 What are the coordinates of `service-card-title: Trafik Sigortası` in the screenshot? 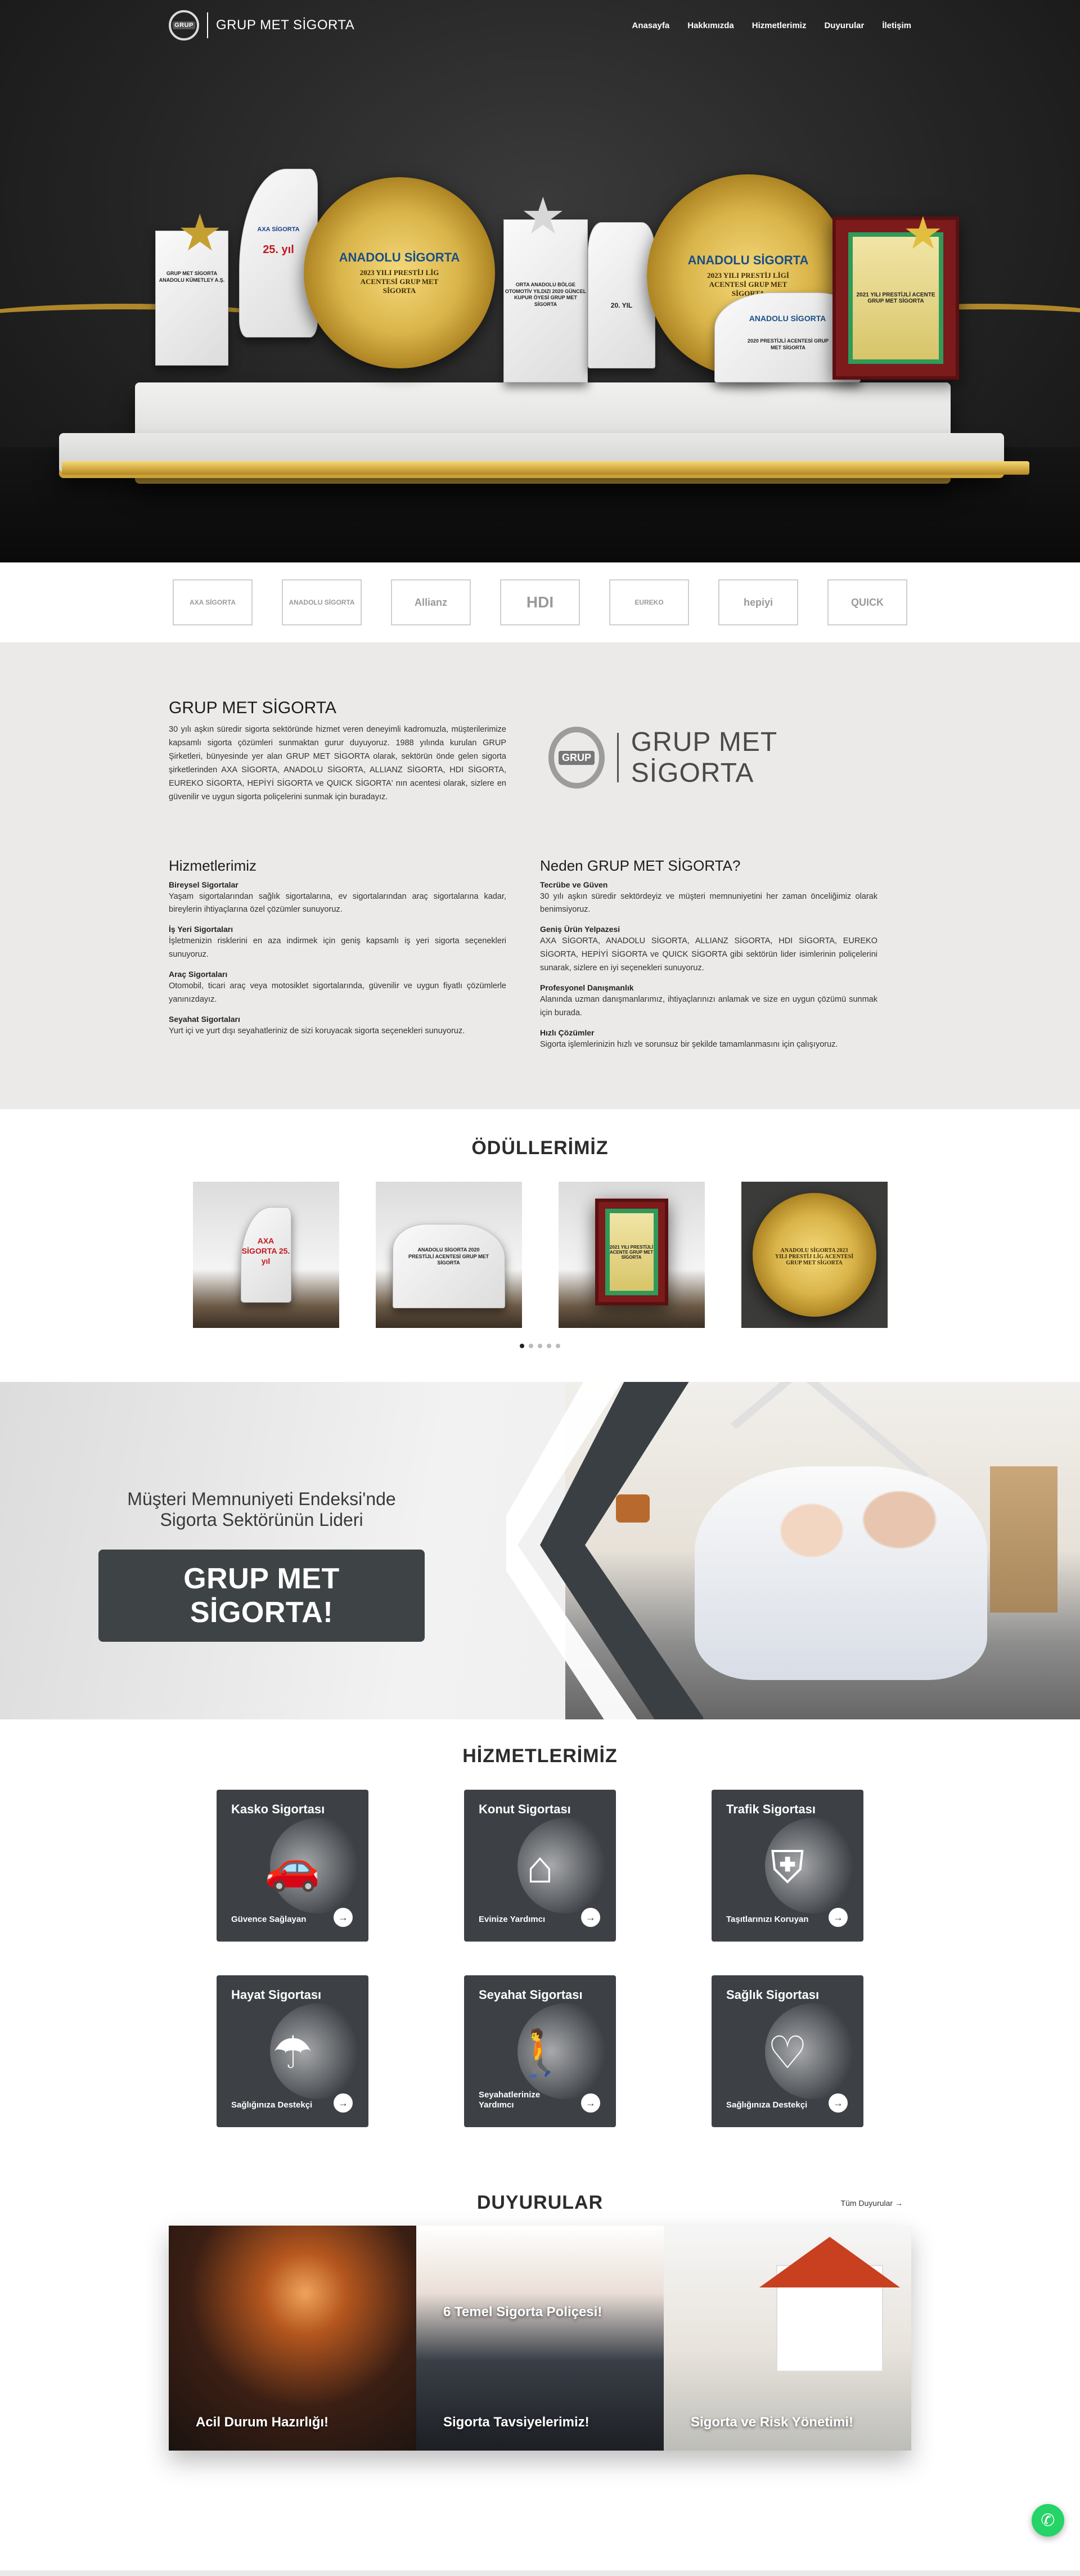 It's located at (771, 1809).